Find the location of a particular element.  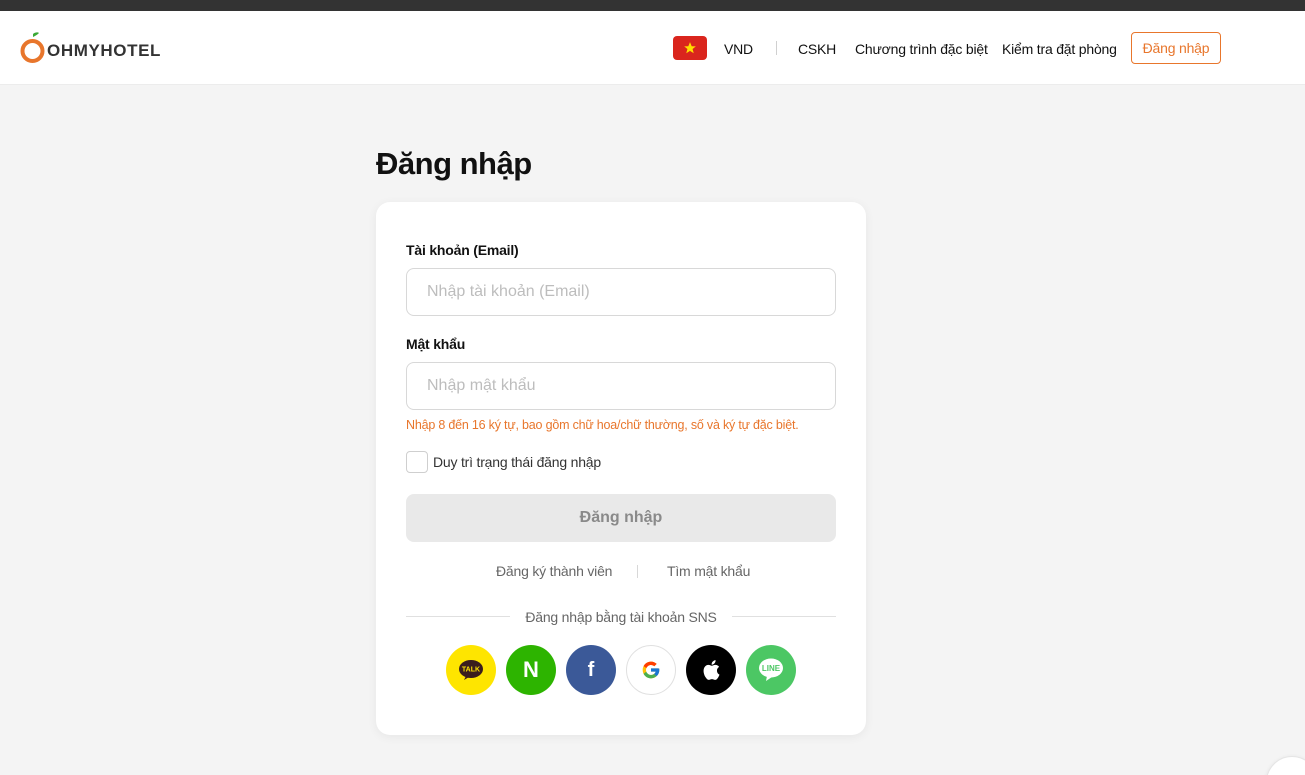

logo-text: OHMYHOTEL is located at coordinates (104, 50).